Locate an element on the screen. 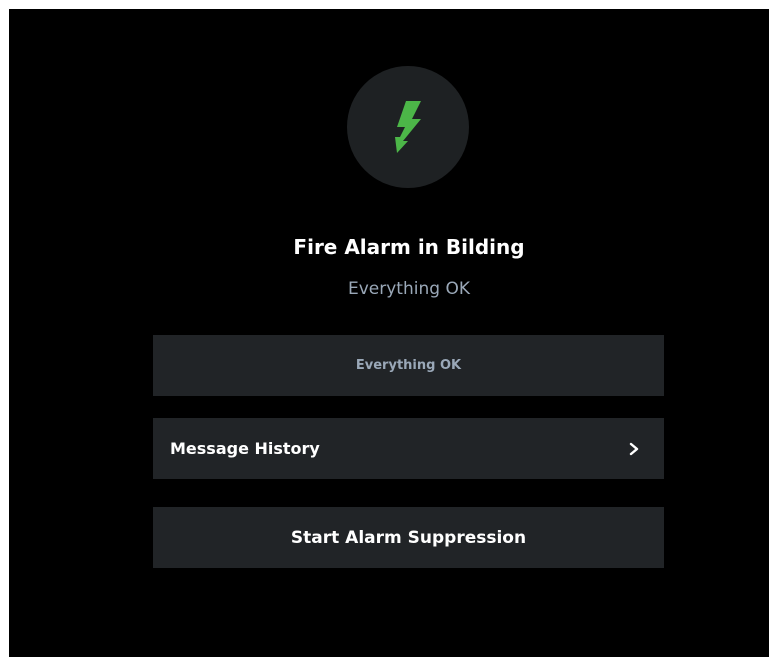 The height and width of the screenshot is (657, 769). start-alarm-suppression-label: Start Alarm Suppression is located at coordinates (408, 537).